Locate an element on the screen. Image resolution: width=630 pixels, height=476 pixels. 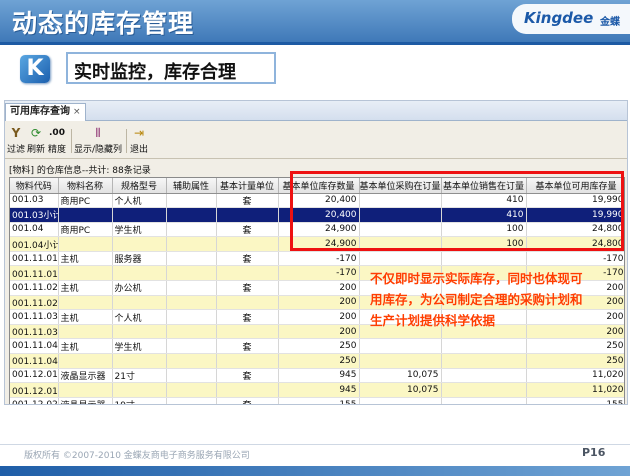
table-cell: 学生机 is located at coordinates (139, 230).